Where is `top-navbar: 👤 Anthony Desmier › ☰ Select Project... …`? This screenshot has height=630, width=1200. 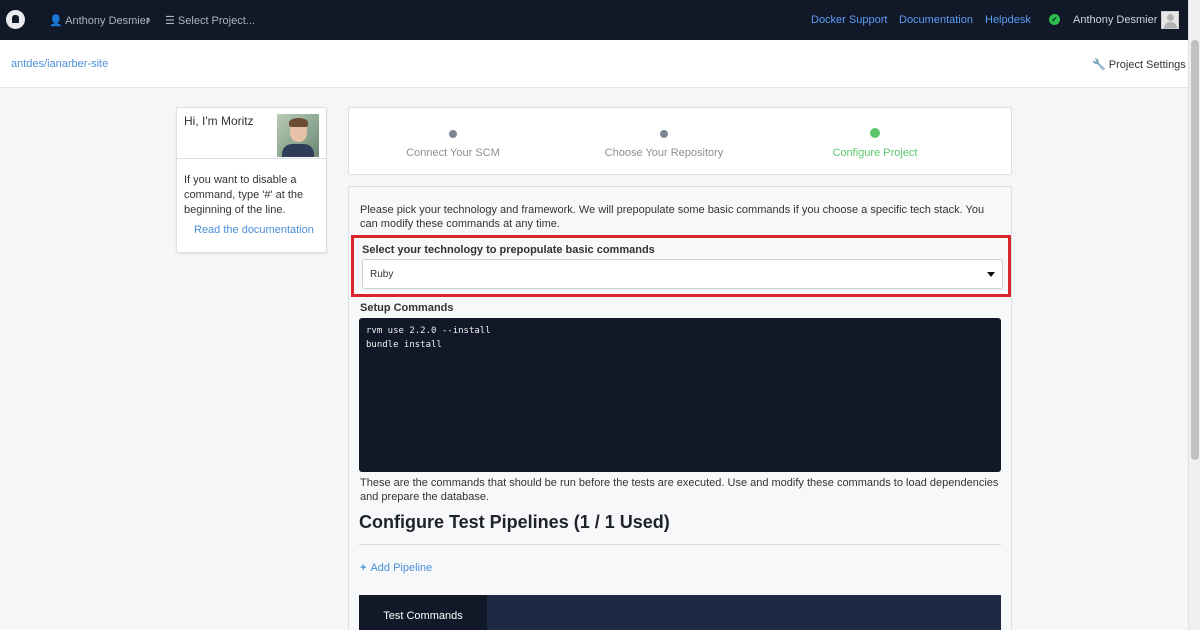
top-navbar: 👤 Anthony Desmier › ☰ Select Project... … is located at coordinates (594, 20).